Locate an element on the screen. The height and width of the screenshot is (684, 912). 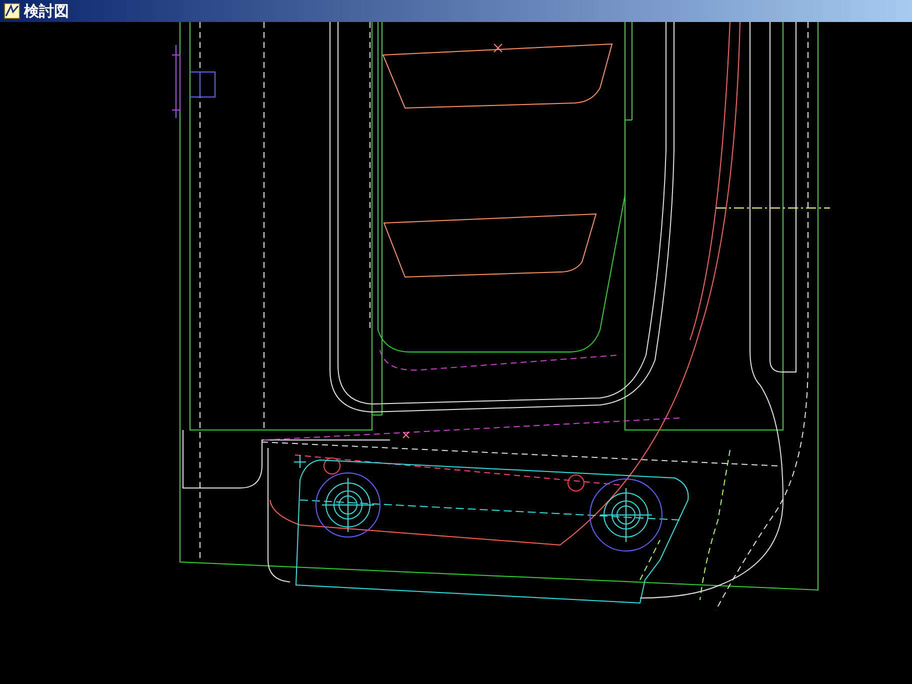
window-title: 検討図 is located at coordinates (46, 11).